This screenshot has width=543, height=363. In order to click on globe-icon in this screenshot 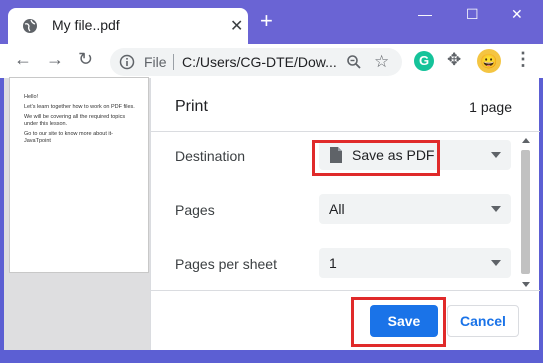, I will do `click(30, 28)`.